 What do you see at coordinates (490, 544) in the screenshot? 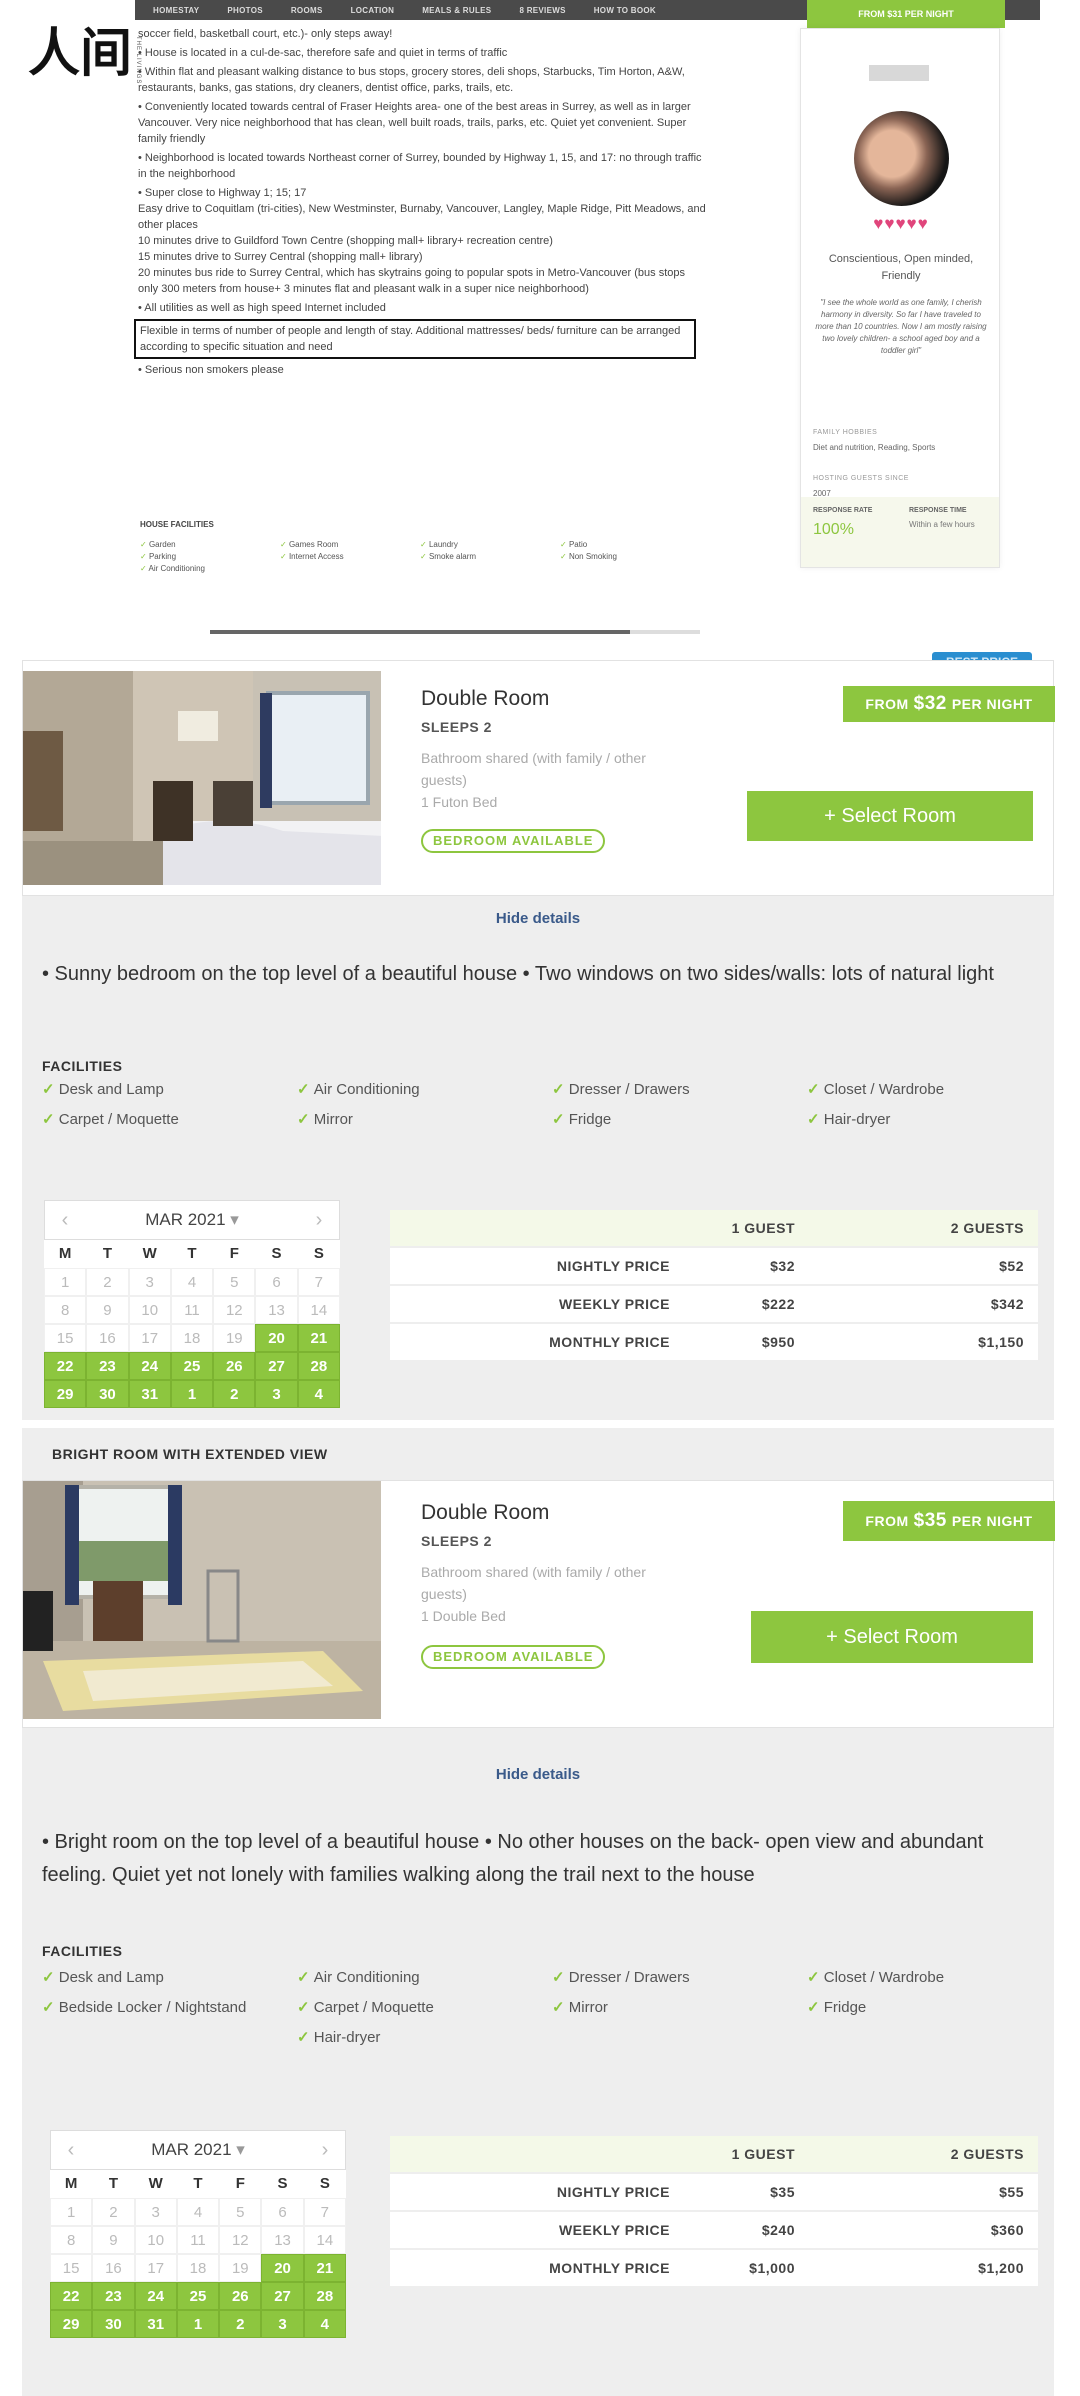
I see `house-facility-item: Laundry` at bounding box center [490, 544].